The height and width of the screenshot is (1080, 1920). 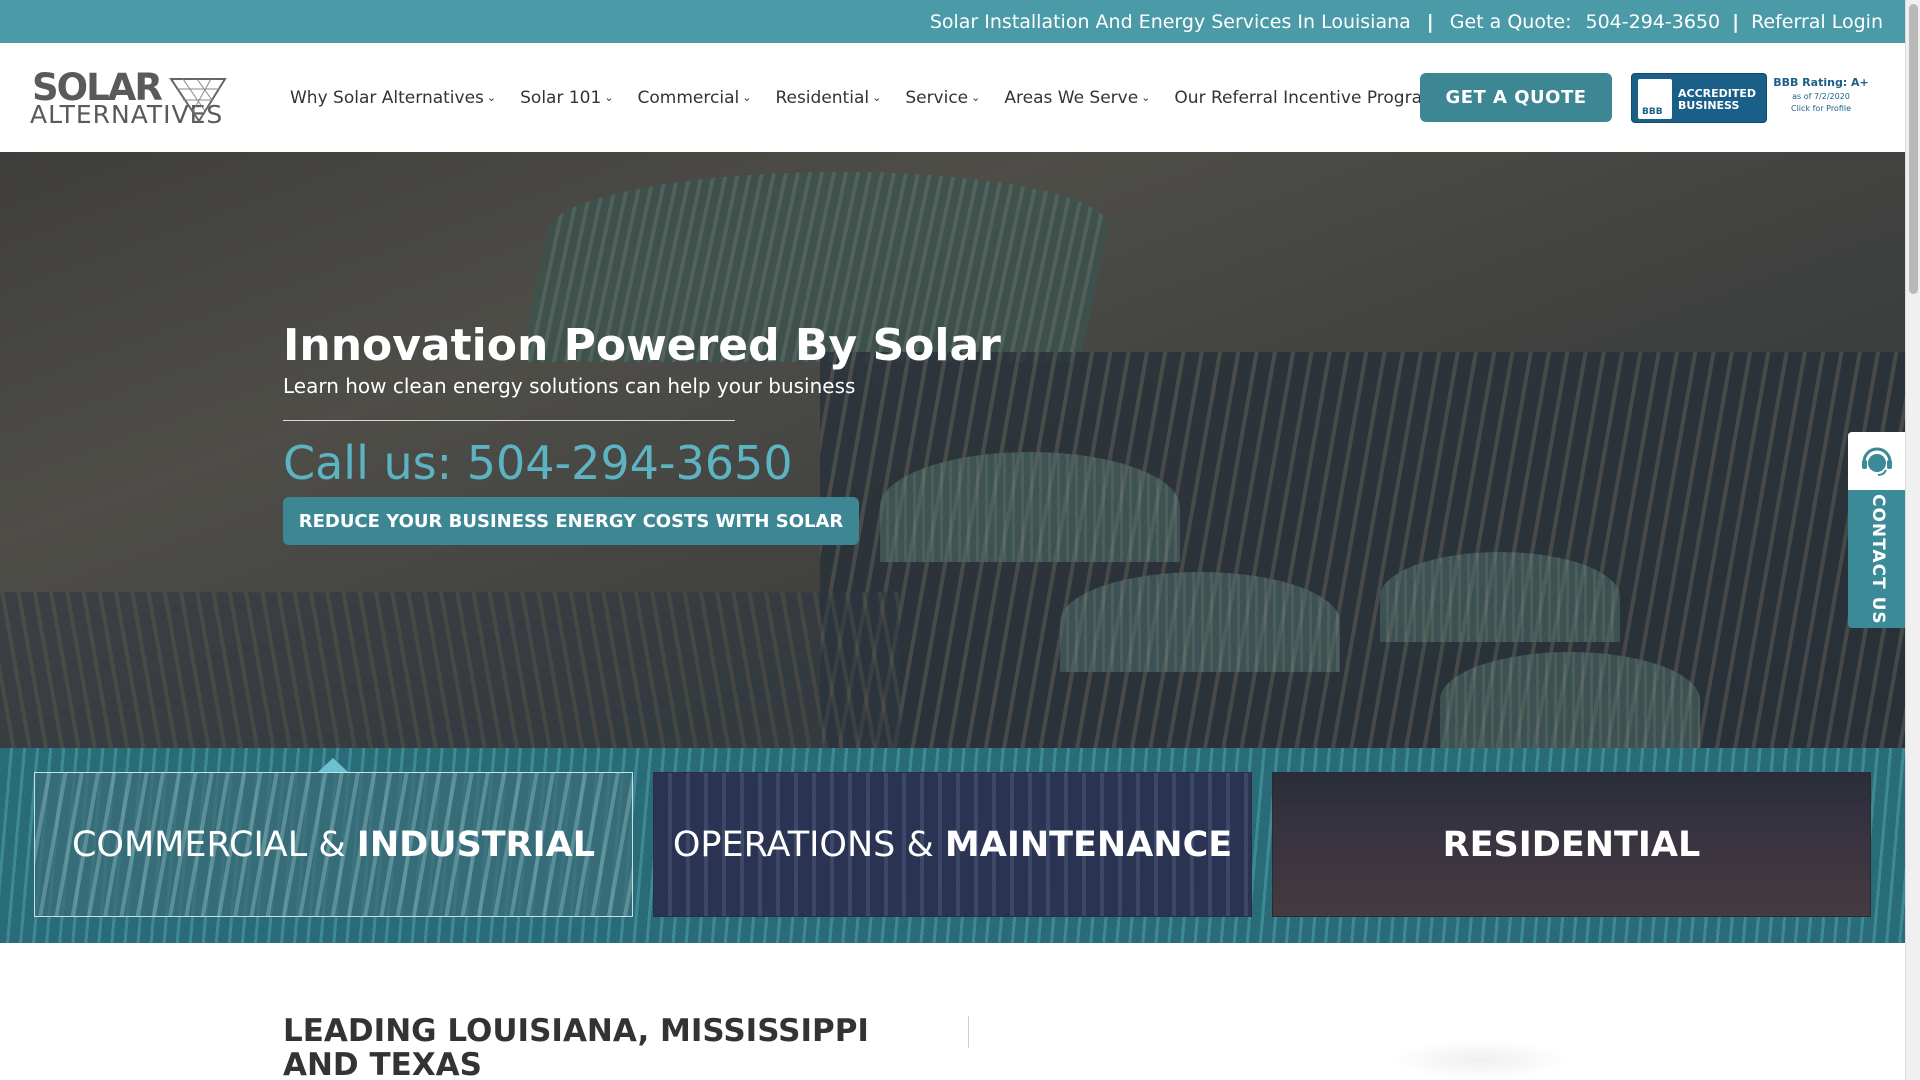 I want to click on card-title-bold: INDUSTRIAL, so click(x=476, y=844).